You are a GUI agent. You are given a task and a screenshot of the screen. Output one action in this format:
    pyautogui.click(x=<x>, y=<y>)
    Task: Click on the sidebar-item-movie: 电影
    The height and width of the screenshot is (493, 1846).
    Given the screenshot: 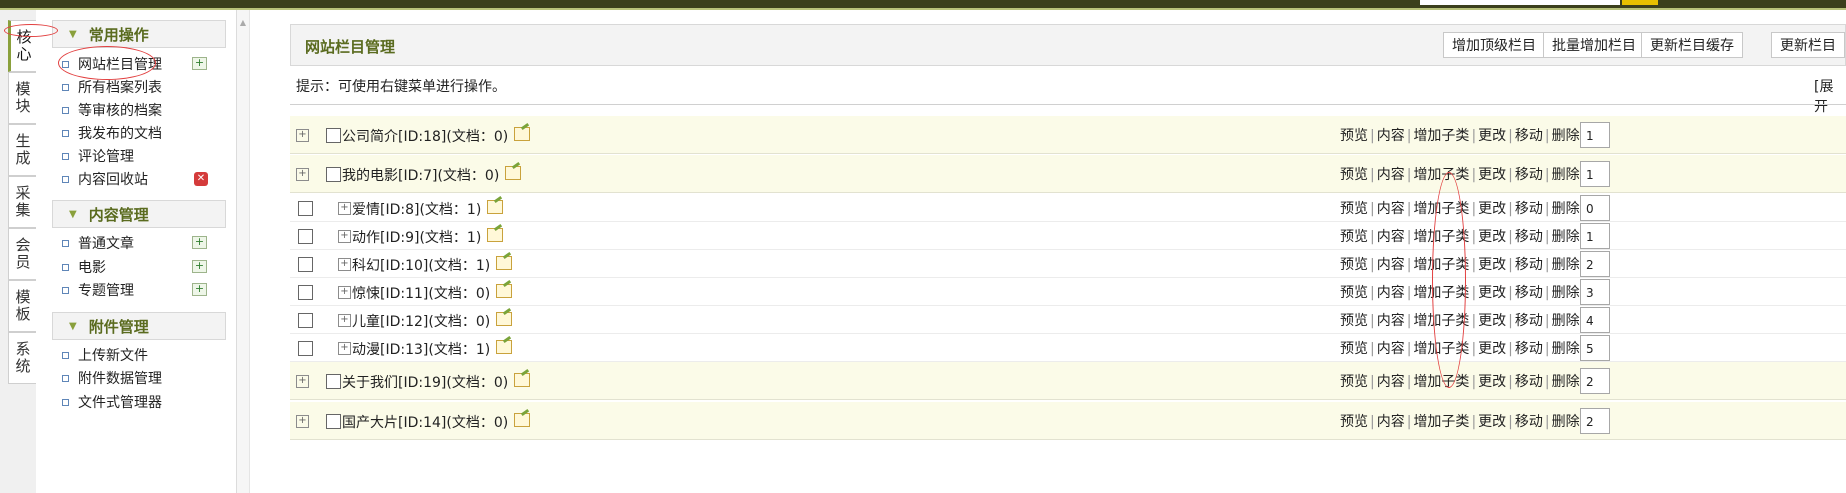 What is the action you would take?
    pyautogui.click(x=84, y=267)
    